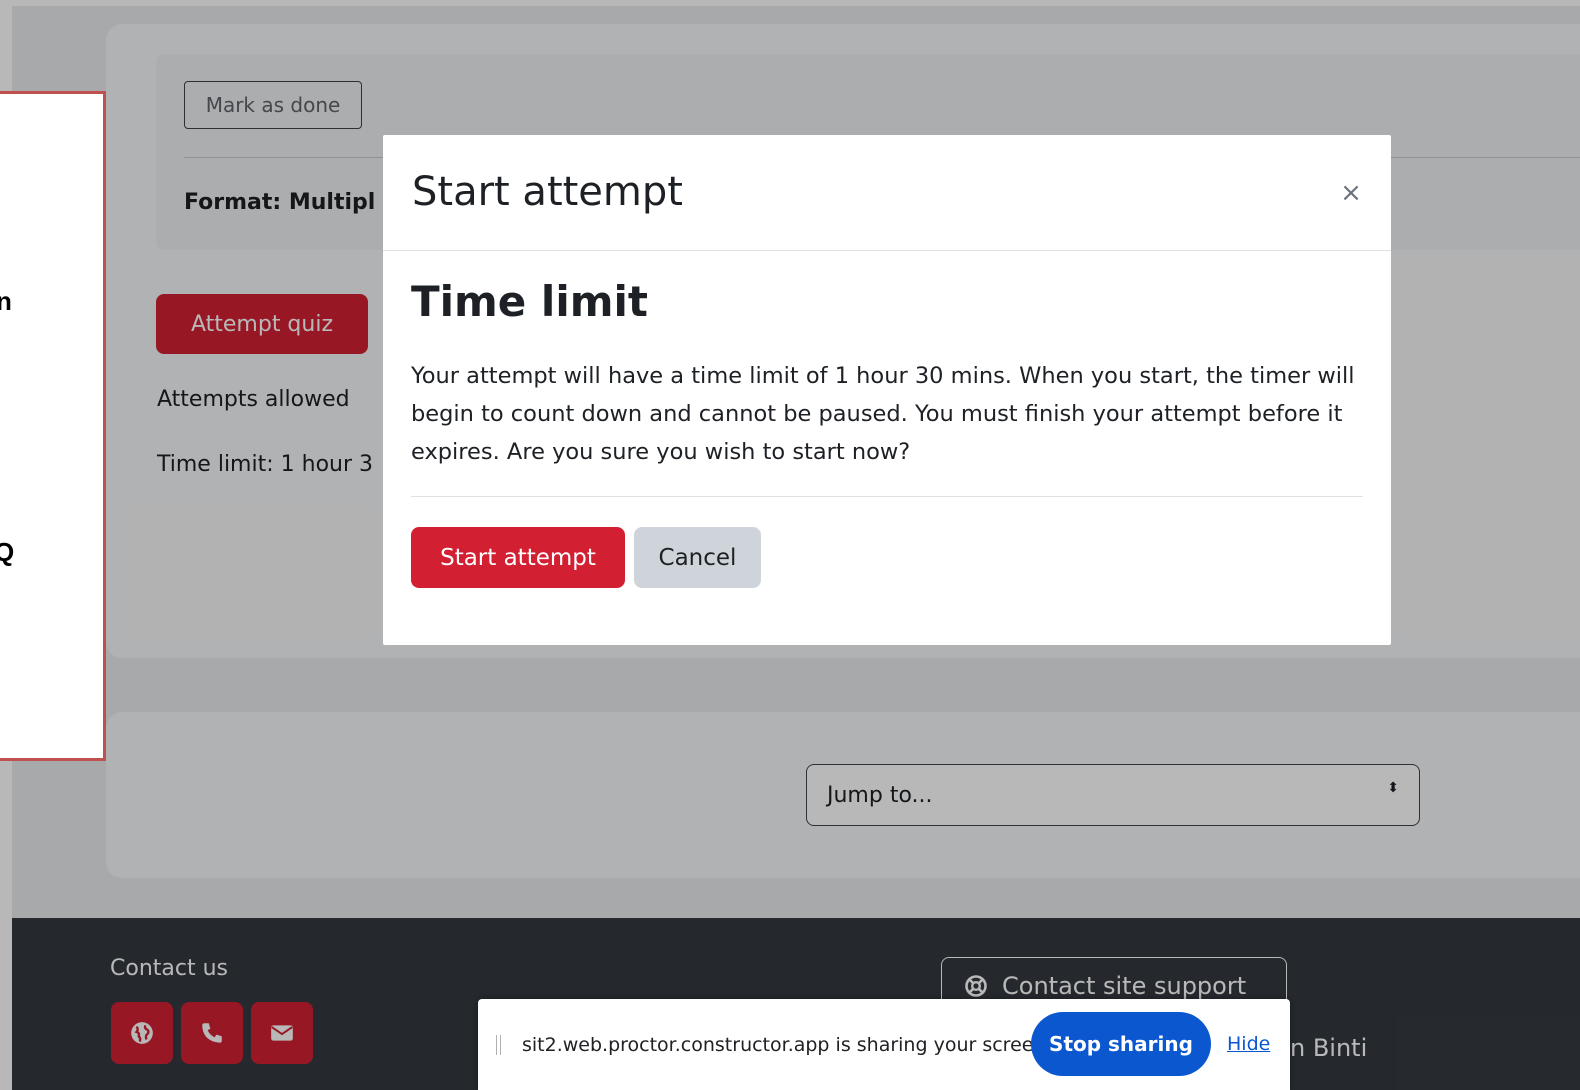  What do you see at coordinates (7, 552) in the screenshot?
I see `annotation-text-line: Q` at bounding box center [7, 552].